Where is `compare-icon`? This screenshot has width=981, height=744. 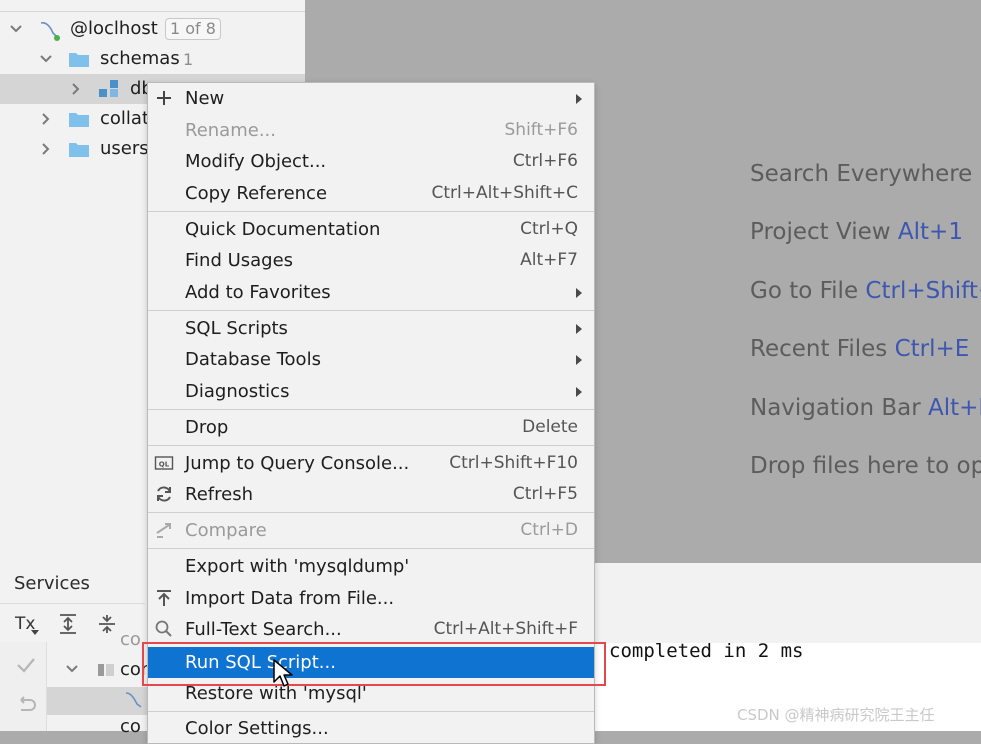 compare-icon is located at coordinates (163, 530).